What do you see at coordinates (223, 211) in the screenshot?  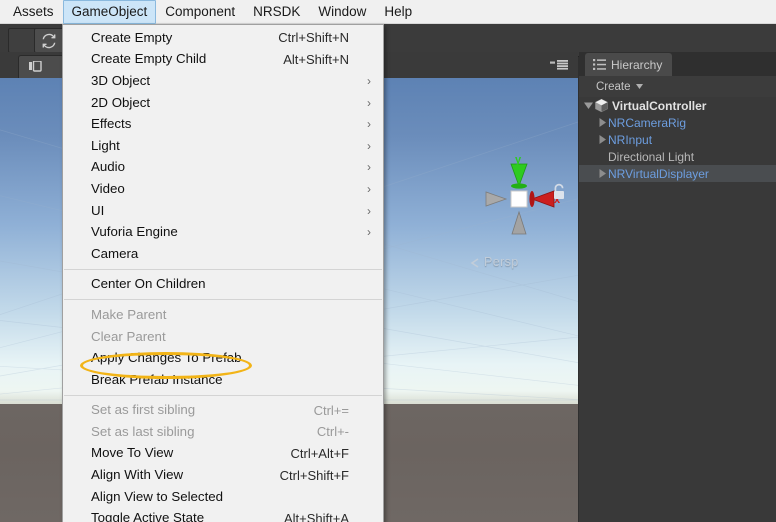 I see `menu-item-ui: UI ›` at bounding box center [223, 211].